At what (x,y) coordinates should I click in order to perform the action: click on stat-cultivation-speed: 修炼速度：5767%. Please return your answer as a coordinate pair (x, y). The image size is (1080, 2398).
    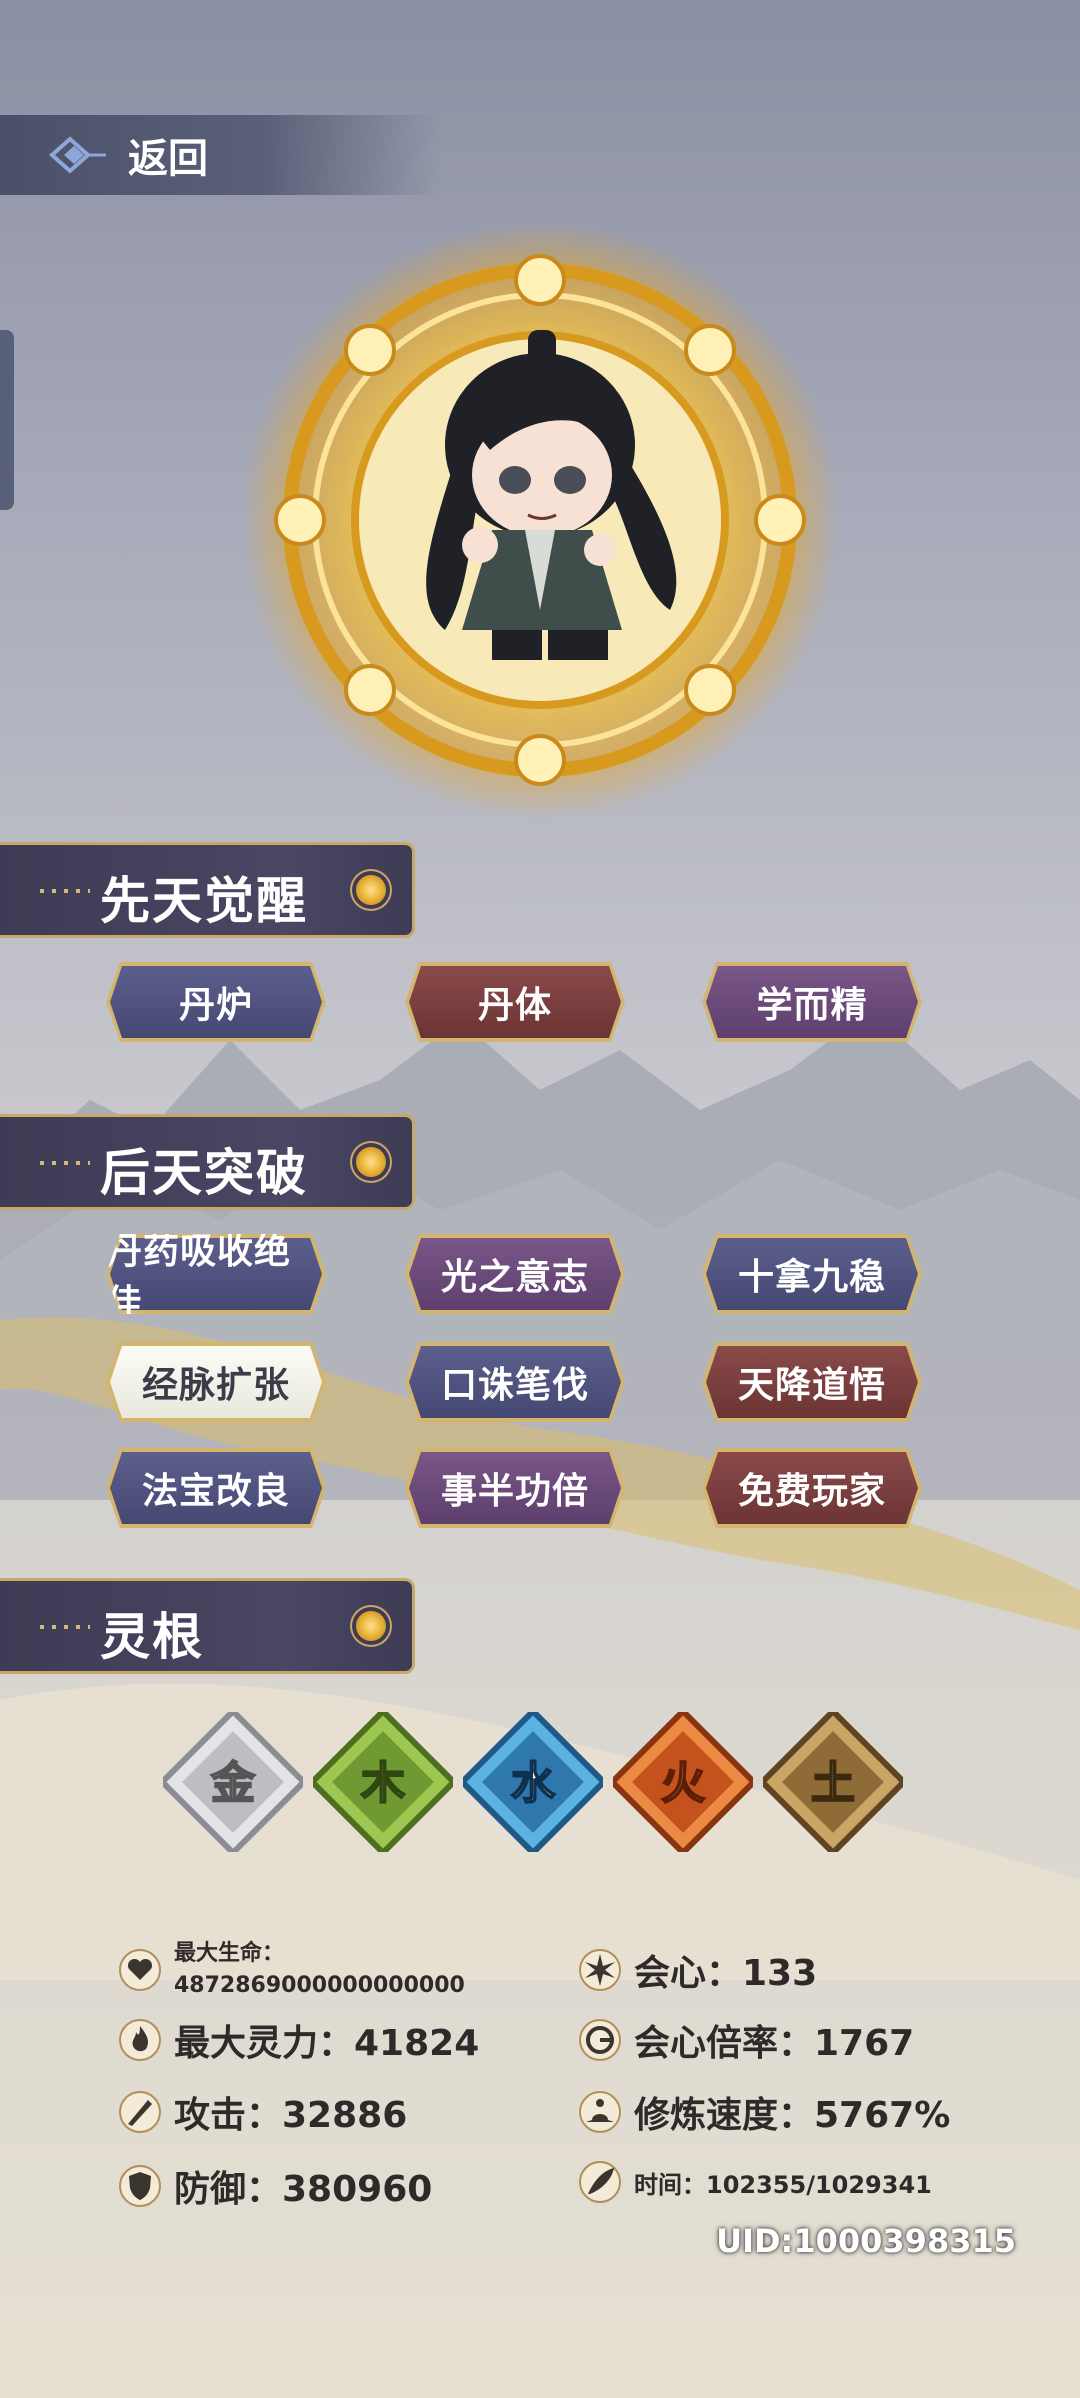
    Looking at the image, I should click on (764, 2112).